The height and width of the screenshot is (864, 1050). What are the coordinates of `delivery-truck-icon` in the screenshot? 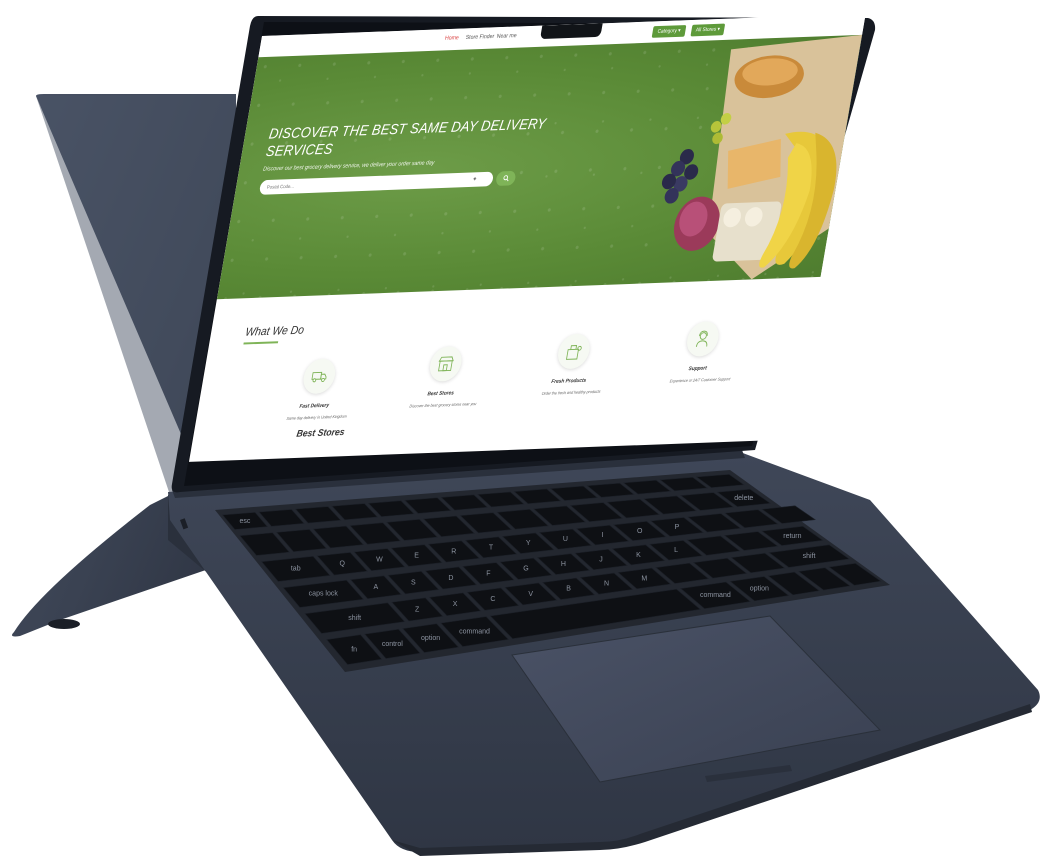 It's located at (319, 376).